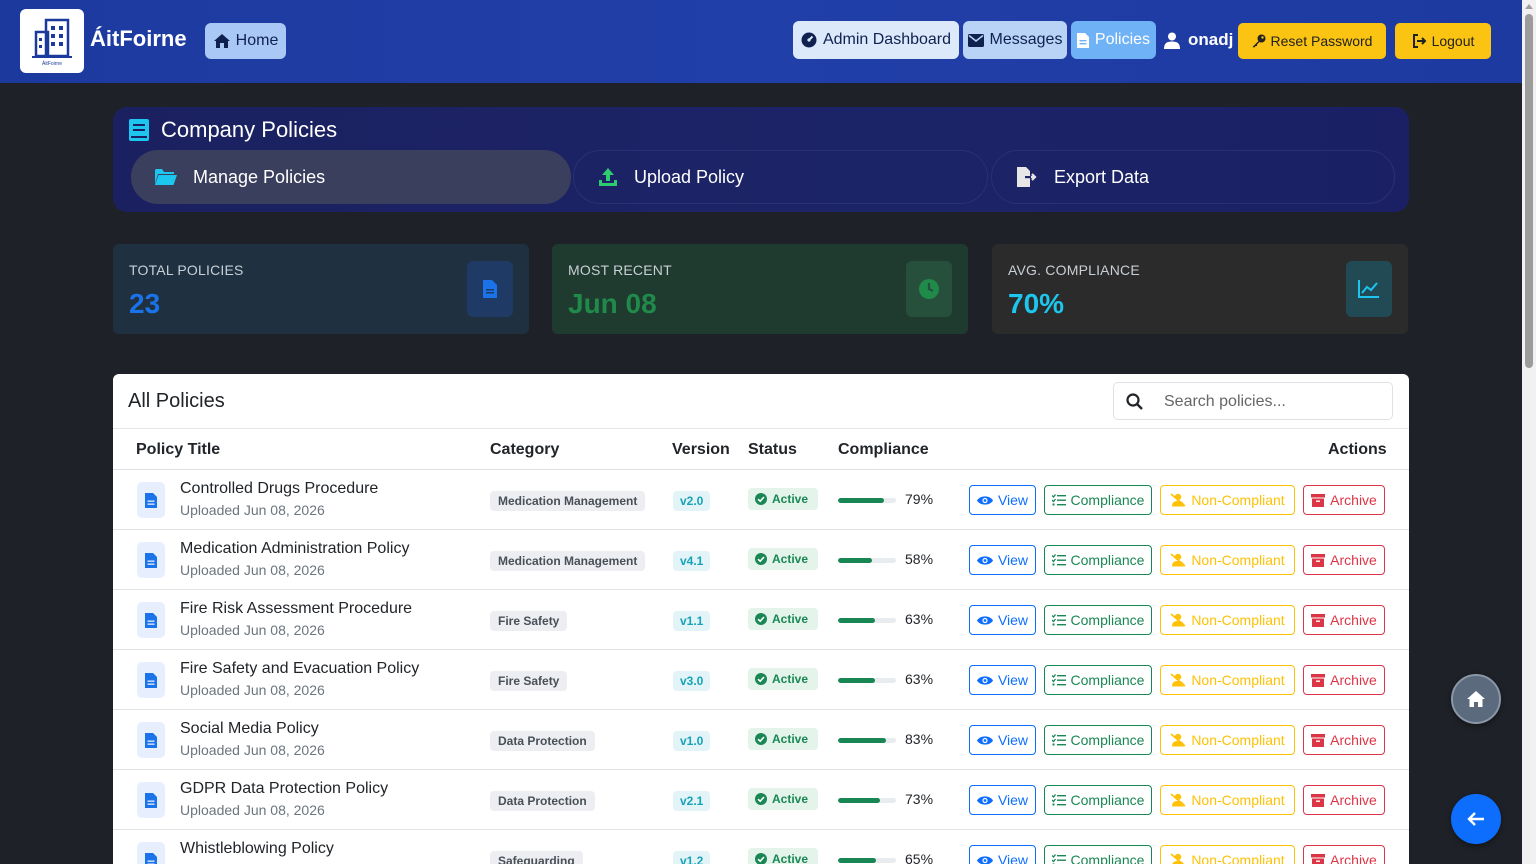  Describe the element at coordinates (536, 857) in the screenshot. I see `category-badge: Safeguarding` at that location.